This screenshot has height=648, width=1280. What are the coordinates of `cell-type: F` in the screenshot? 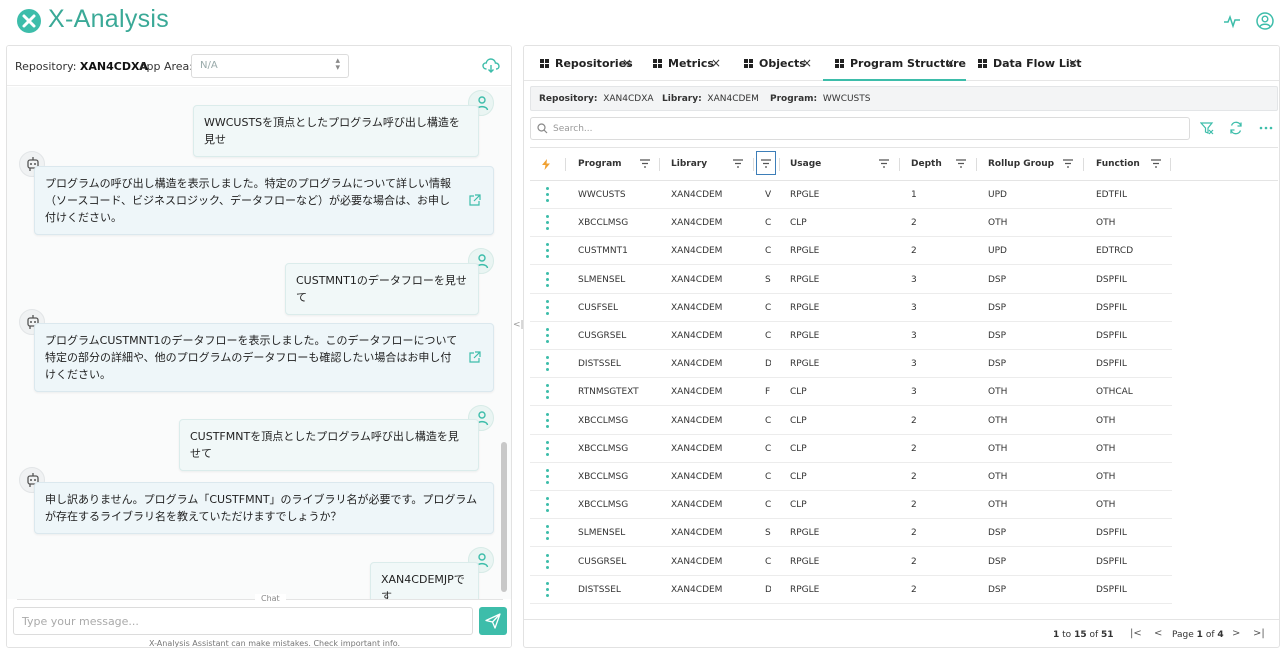 It's located at (768, 392).